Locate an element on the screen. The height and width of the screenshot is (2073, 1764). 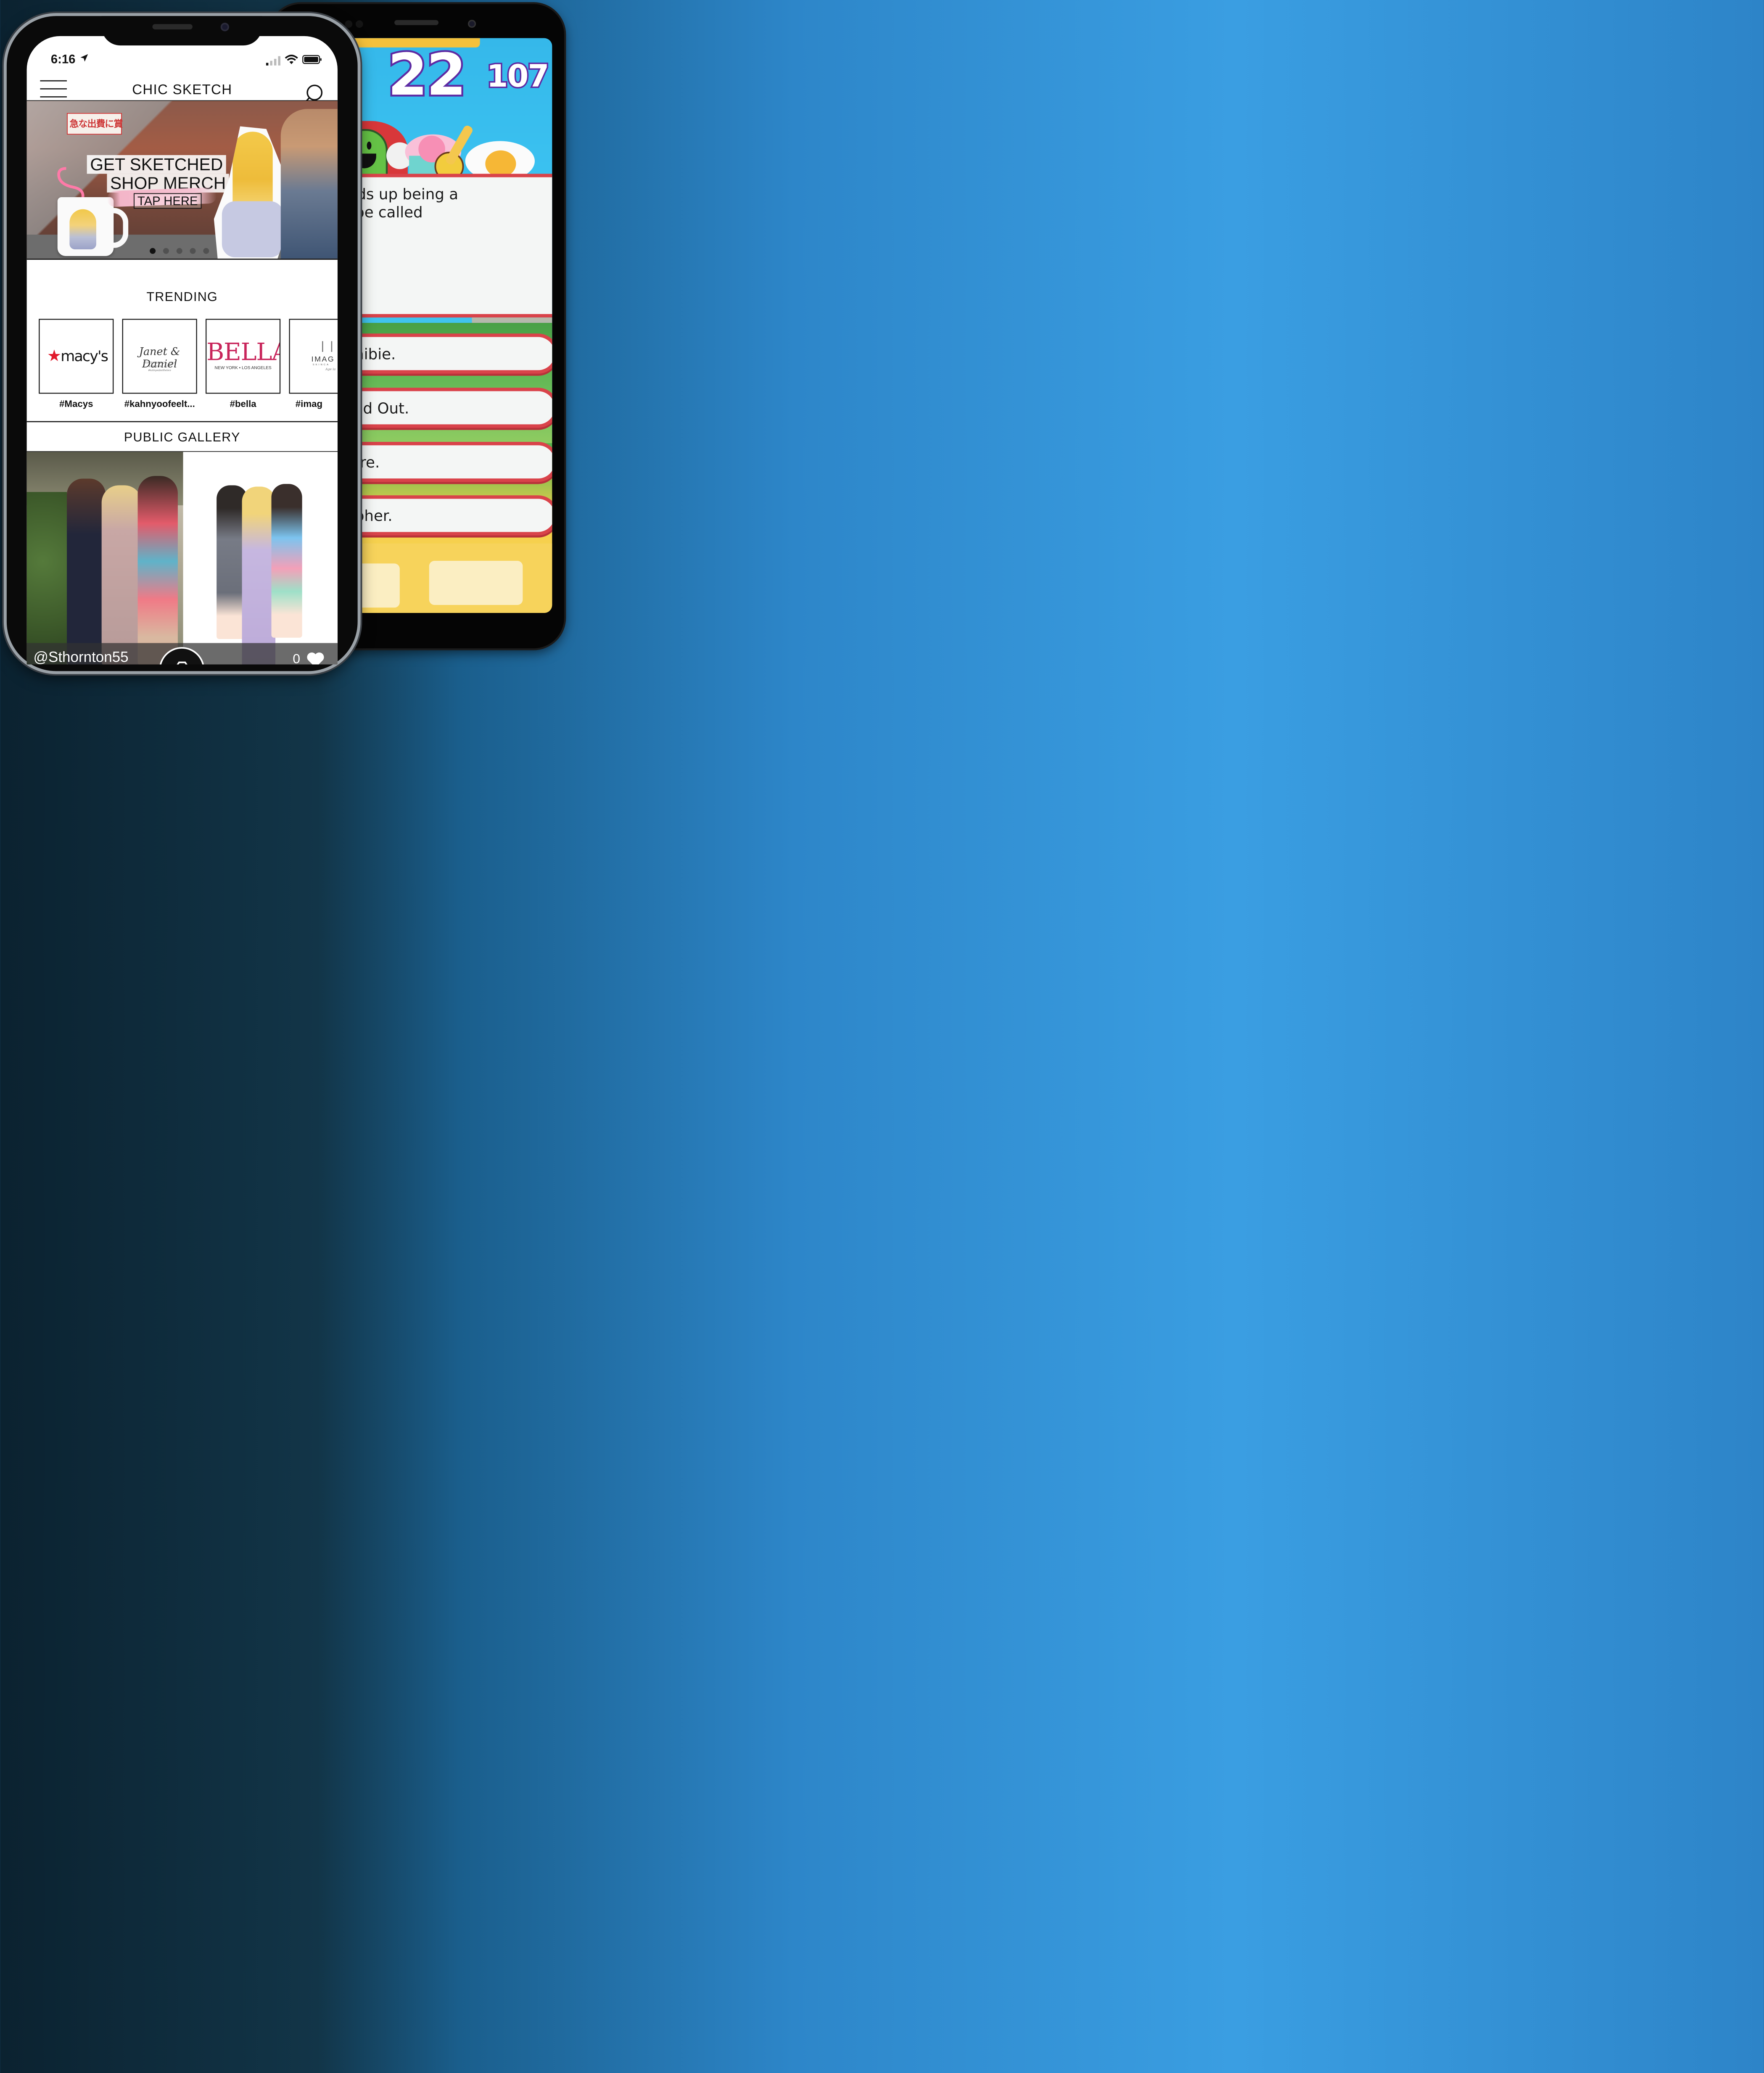
image-skincare-sub: SKINCA is located at coordinates (321, 364).